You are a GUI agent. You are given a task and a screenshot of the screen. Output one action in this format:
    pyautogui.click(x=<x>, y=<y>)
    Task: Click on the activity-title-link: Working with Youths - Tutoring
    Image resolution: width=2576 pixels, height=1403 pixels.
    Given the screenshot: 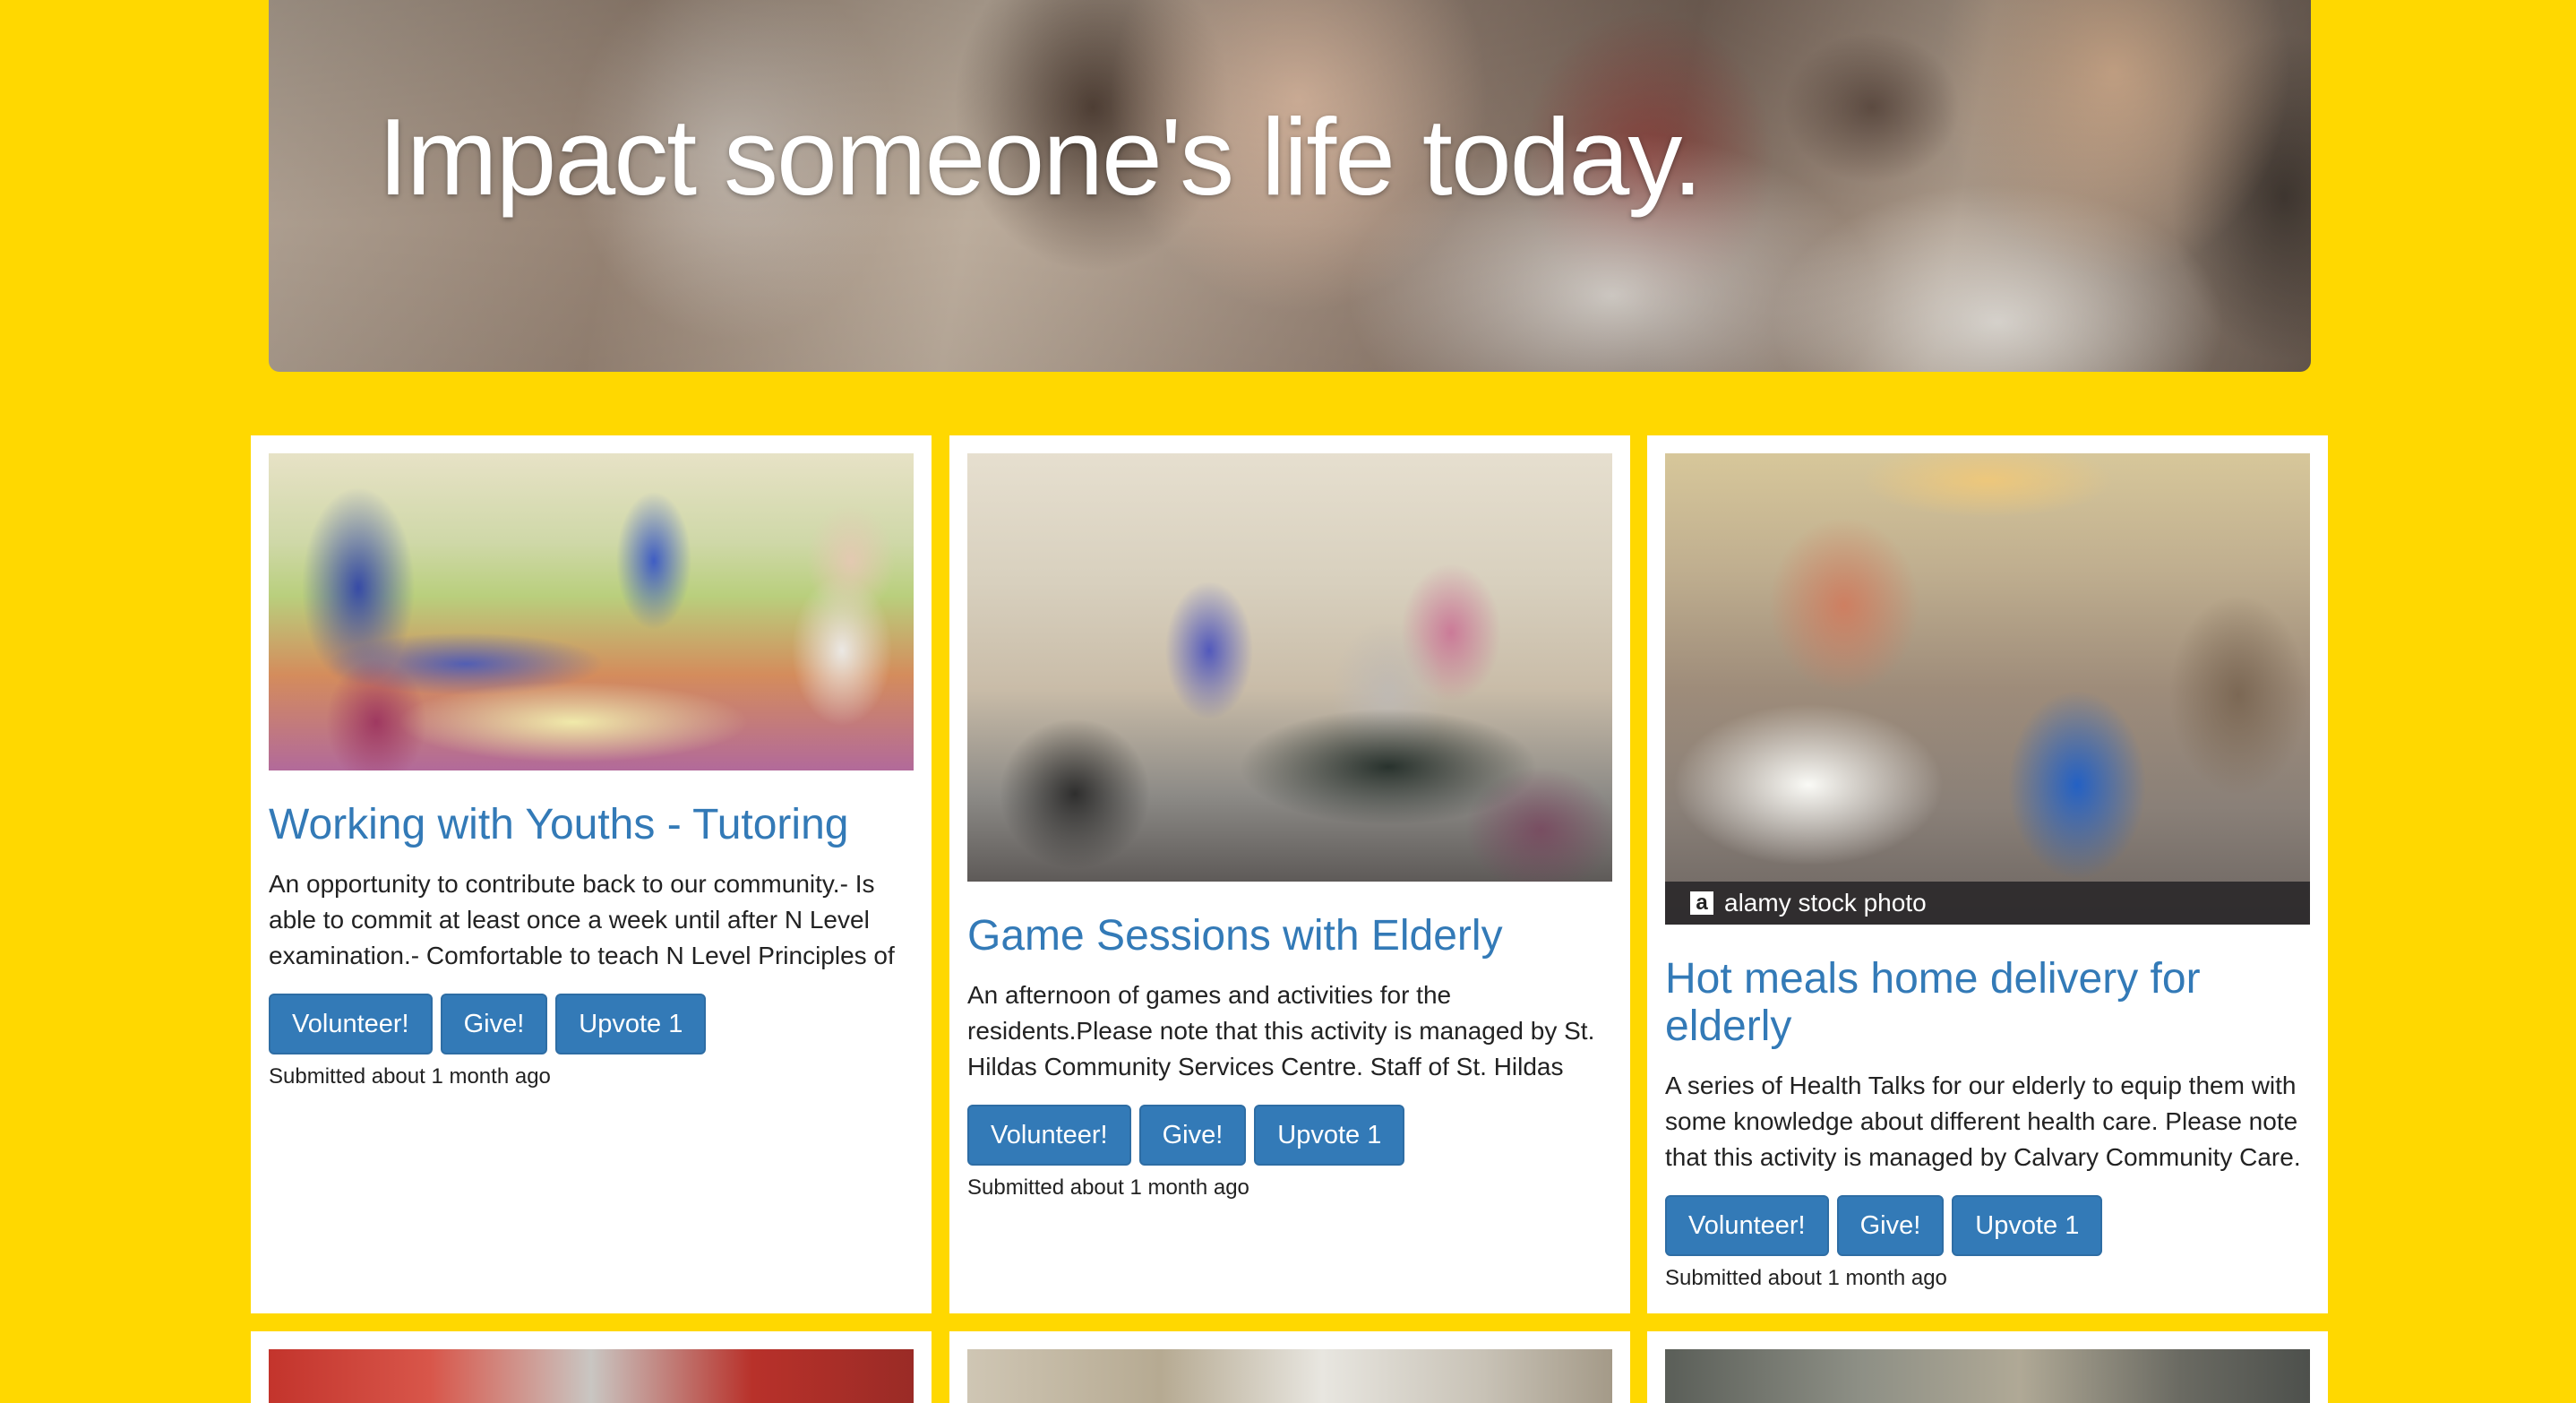 What is the action you would take?
    pyautogui.click(x=591, y=824)
    